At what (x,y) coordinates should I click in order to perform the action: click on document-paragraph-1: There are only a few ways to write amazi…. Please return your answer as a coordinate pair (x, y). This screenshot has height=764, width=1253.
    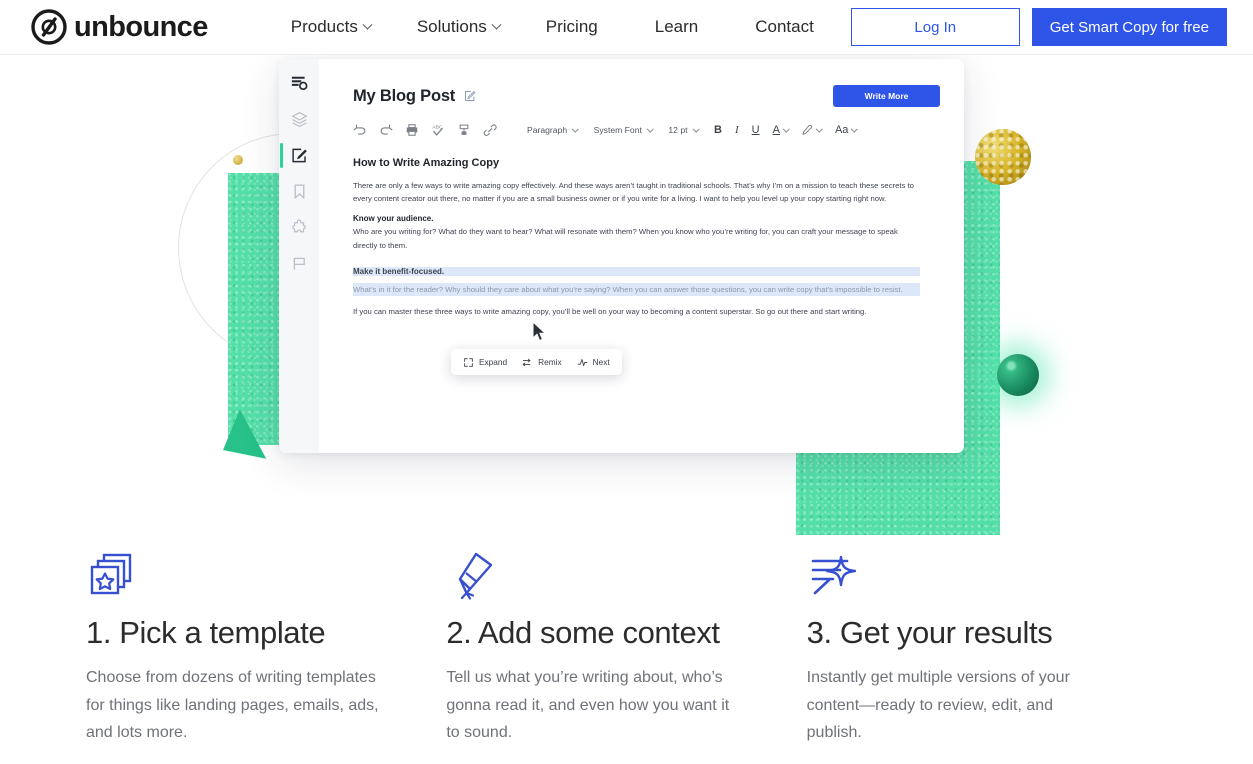
    Looking at the image, I should click on (633, 192).